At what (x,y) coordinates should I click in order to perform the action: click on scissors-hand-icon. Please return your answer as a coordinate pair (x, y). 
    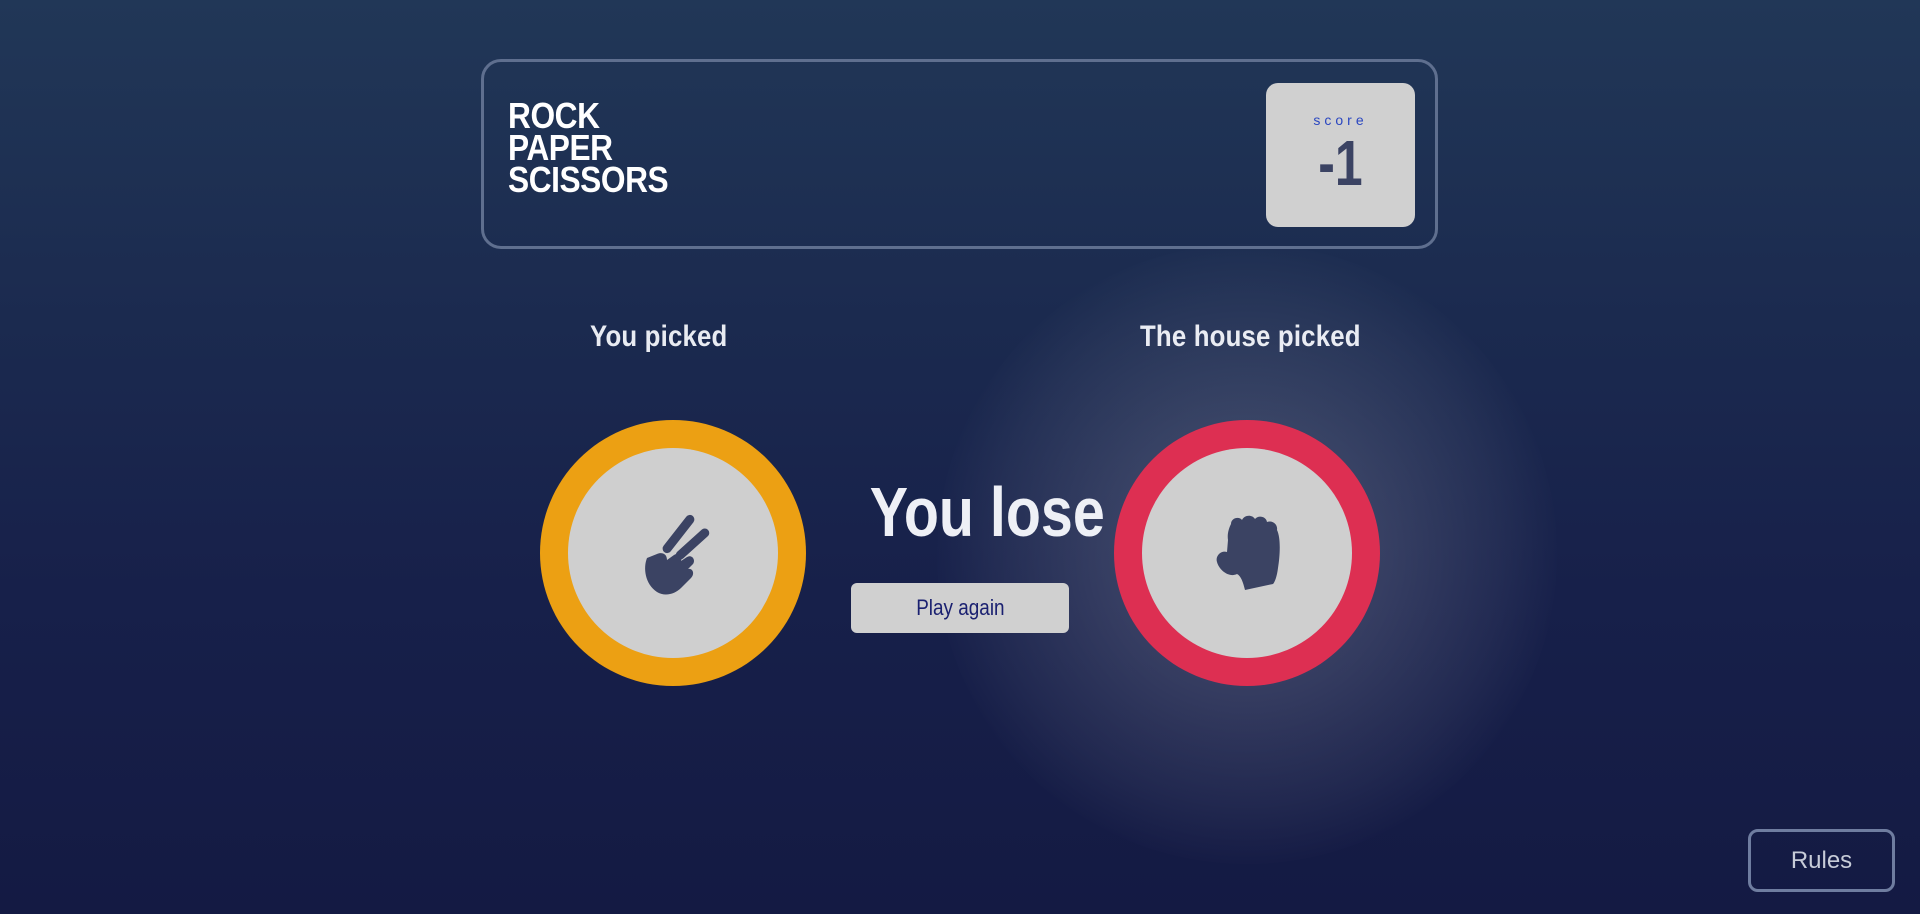
    Looking at the image, I should click on (677, 554).